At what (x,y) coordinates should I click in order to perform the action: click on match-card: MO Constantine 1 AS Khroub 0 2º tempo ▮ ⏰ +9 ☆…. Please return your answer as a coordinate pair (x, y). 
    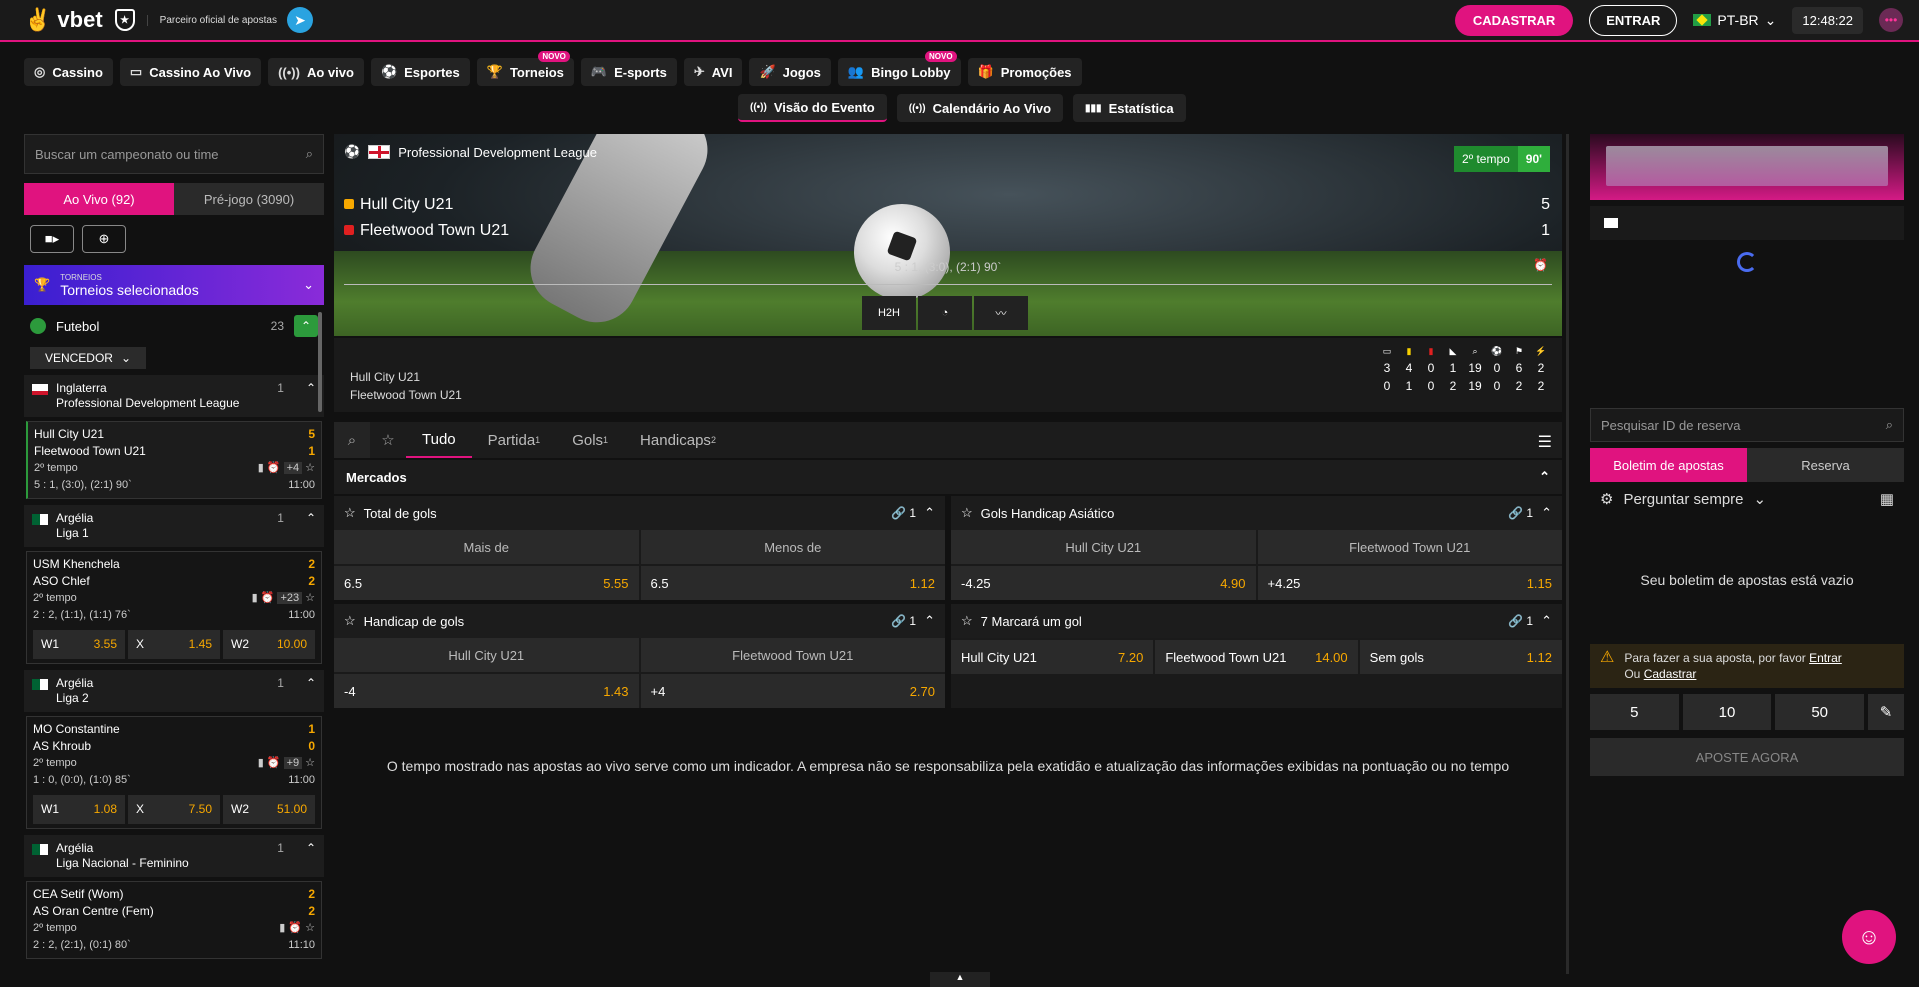
    Looking at the image, I should click on (174, 772).